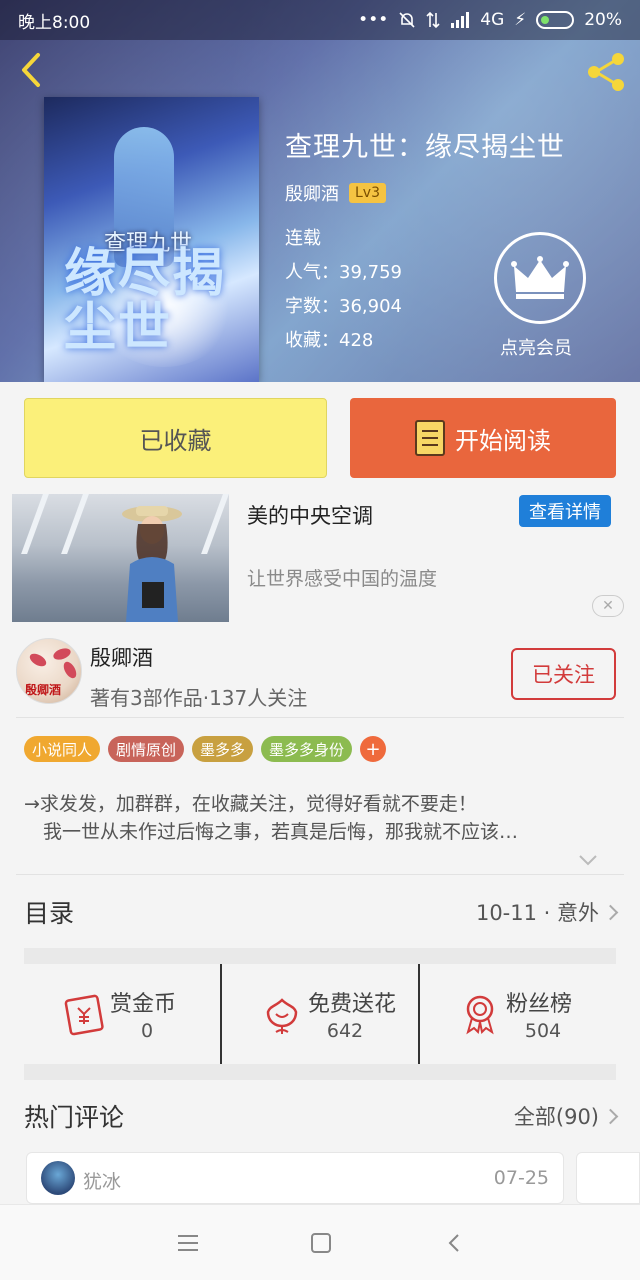 The height and width of the screenshot is (1280, 640). What do you see at coordinates (84, 1015) in the screenshot?
I see `red-envelope-icon` at bounding box center [84, 1015].